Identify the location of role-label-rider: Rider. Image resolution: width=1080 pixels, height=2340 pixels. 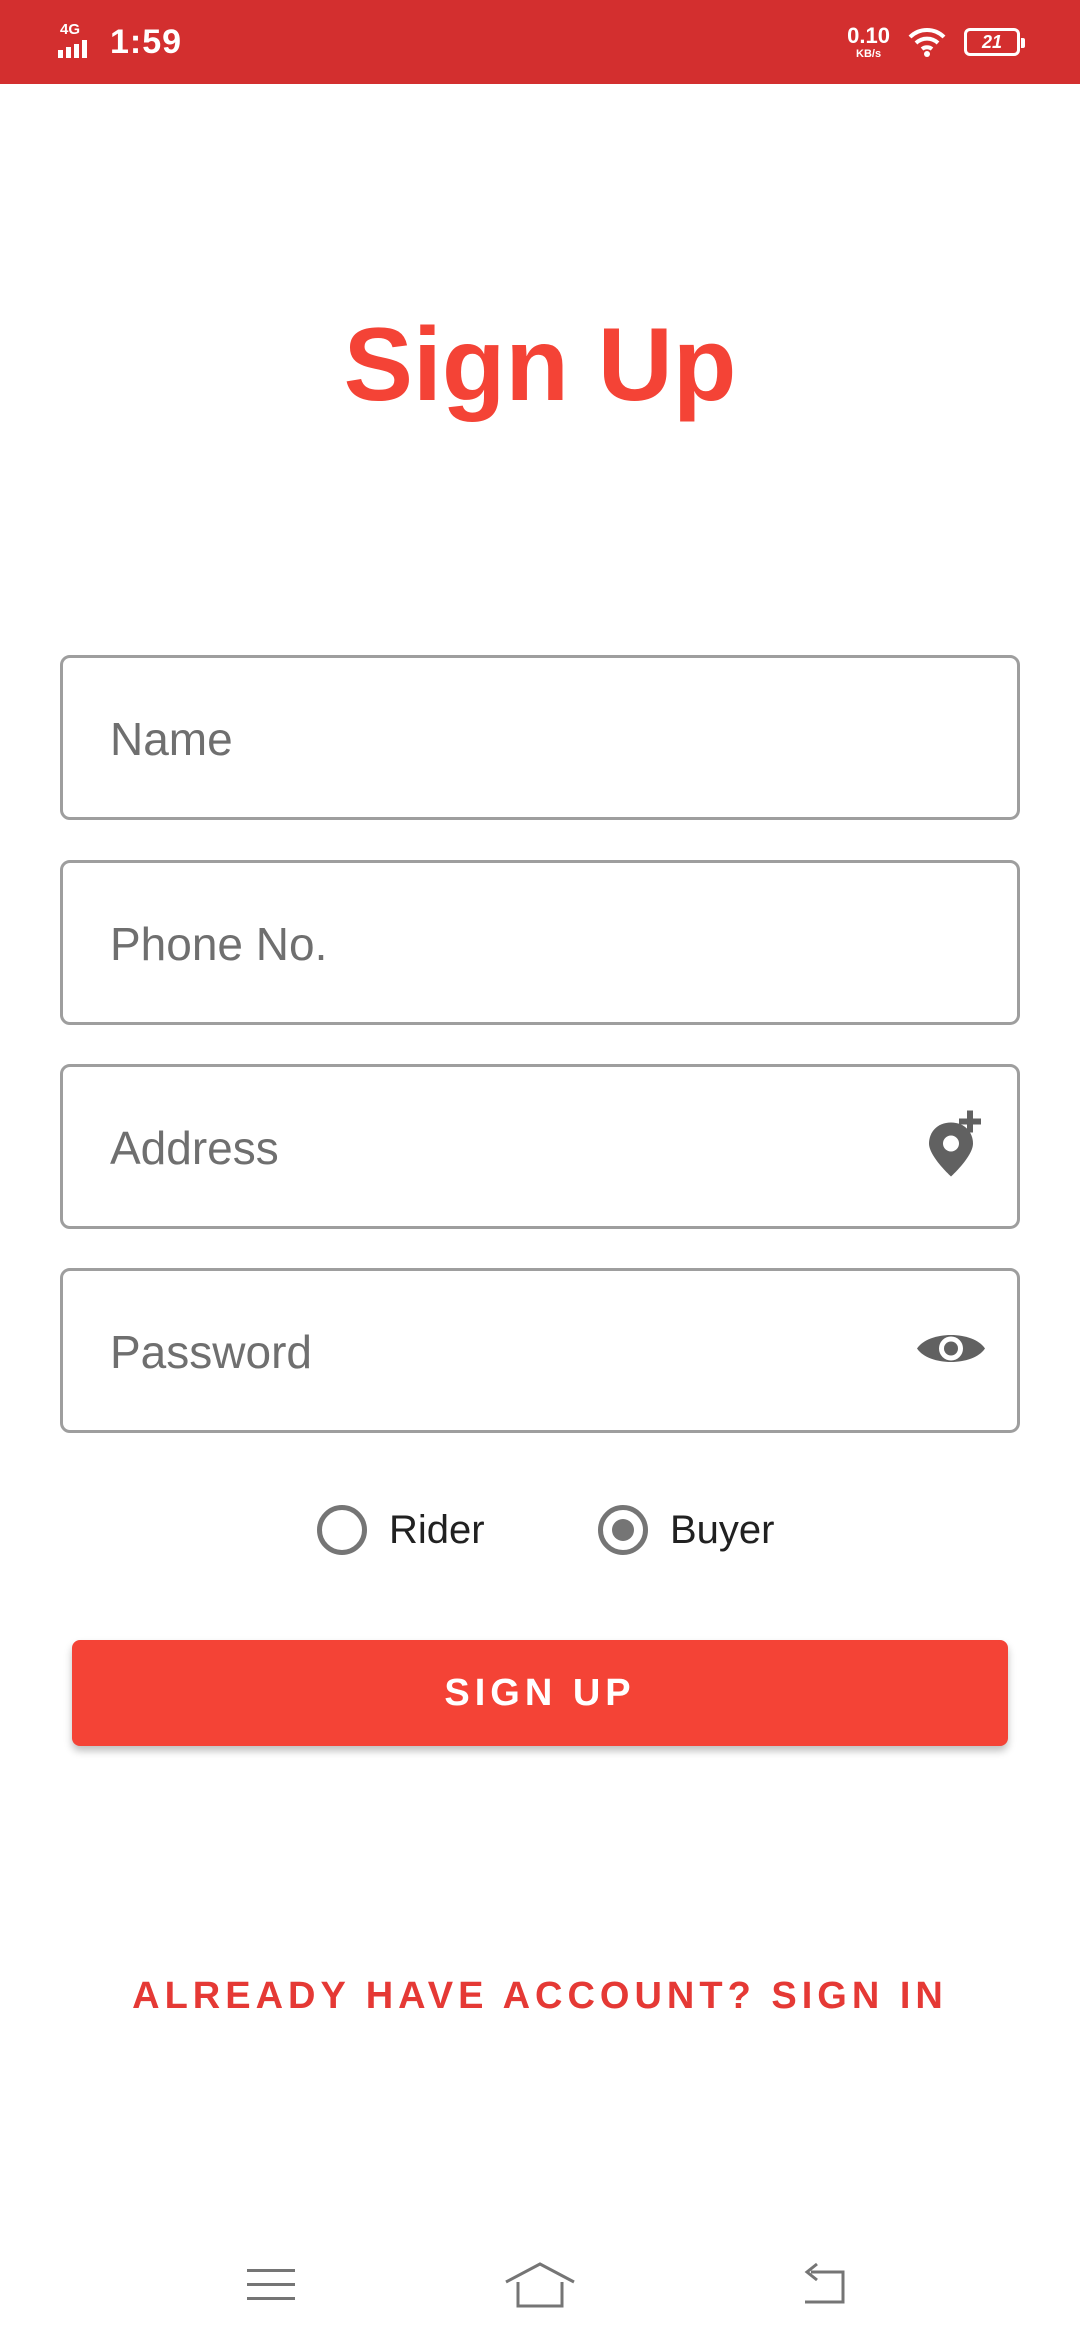
(437, 1529).